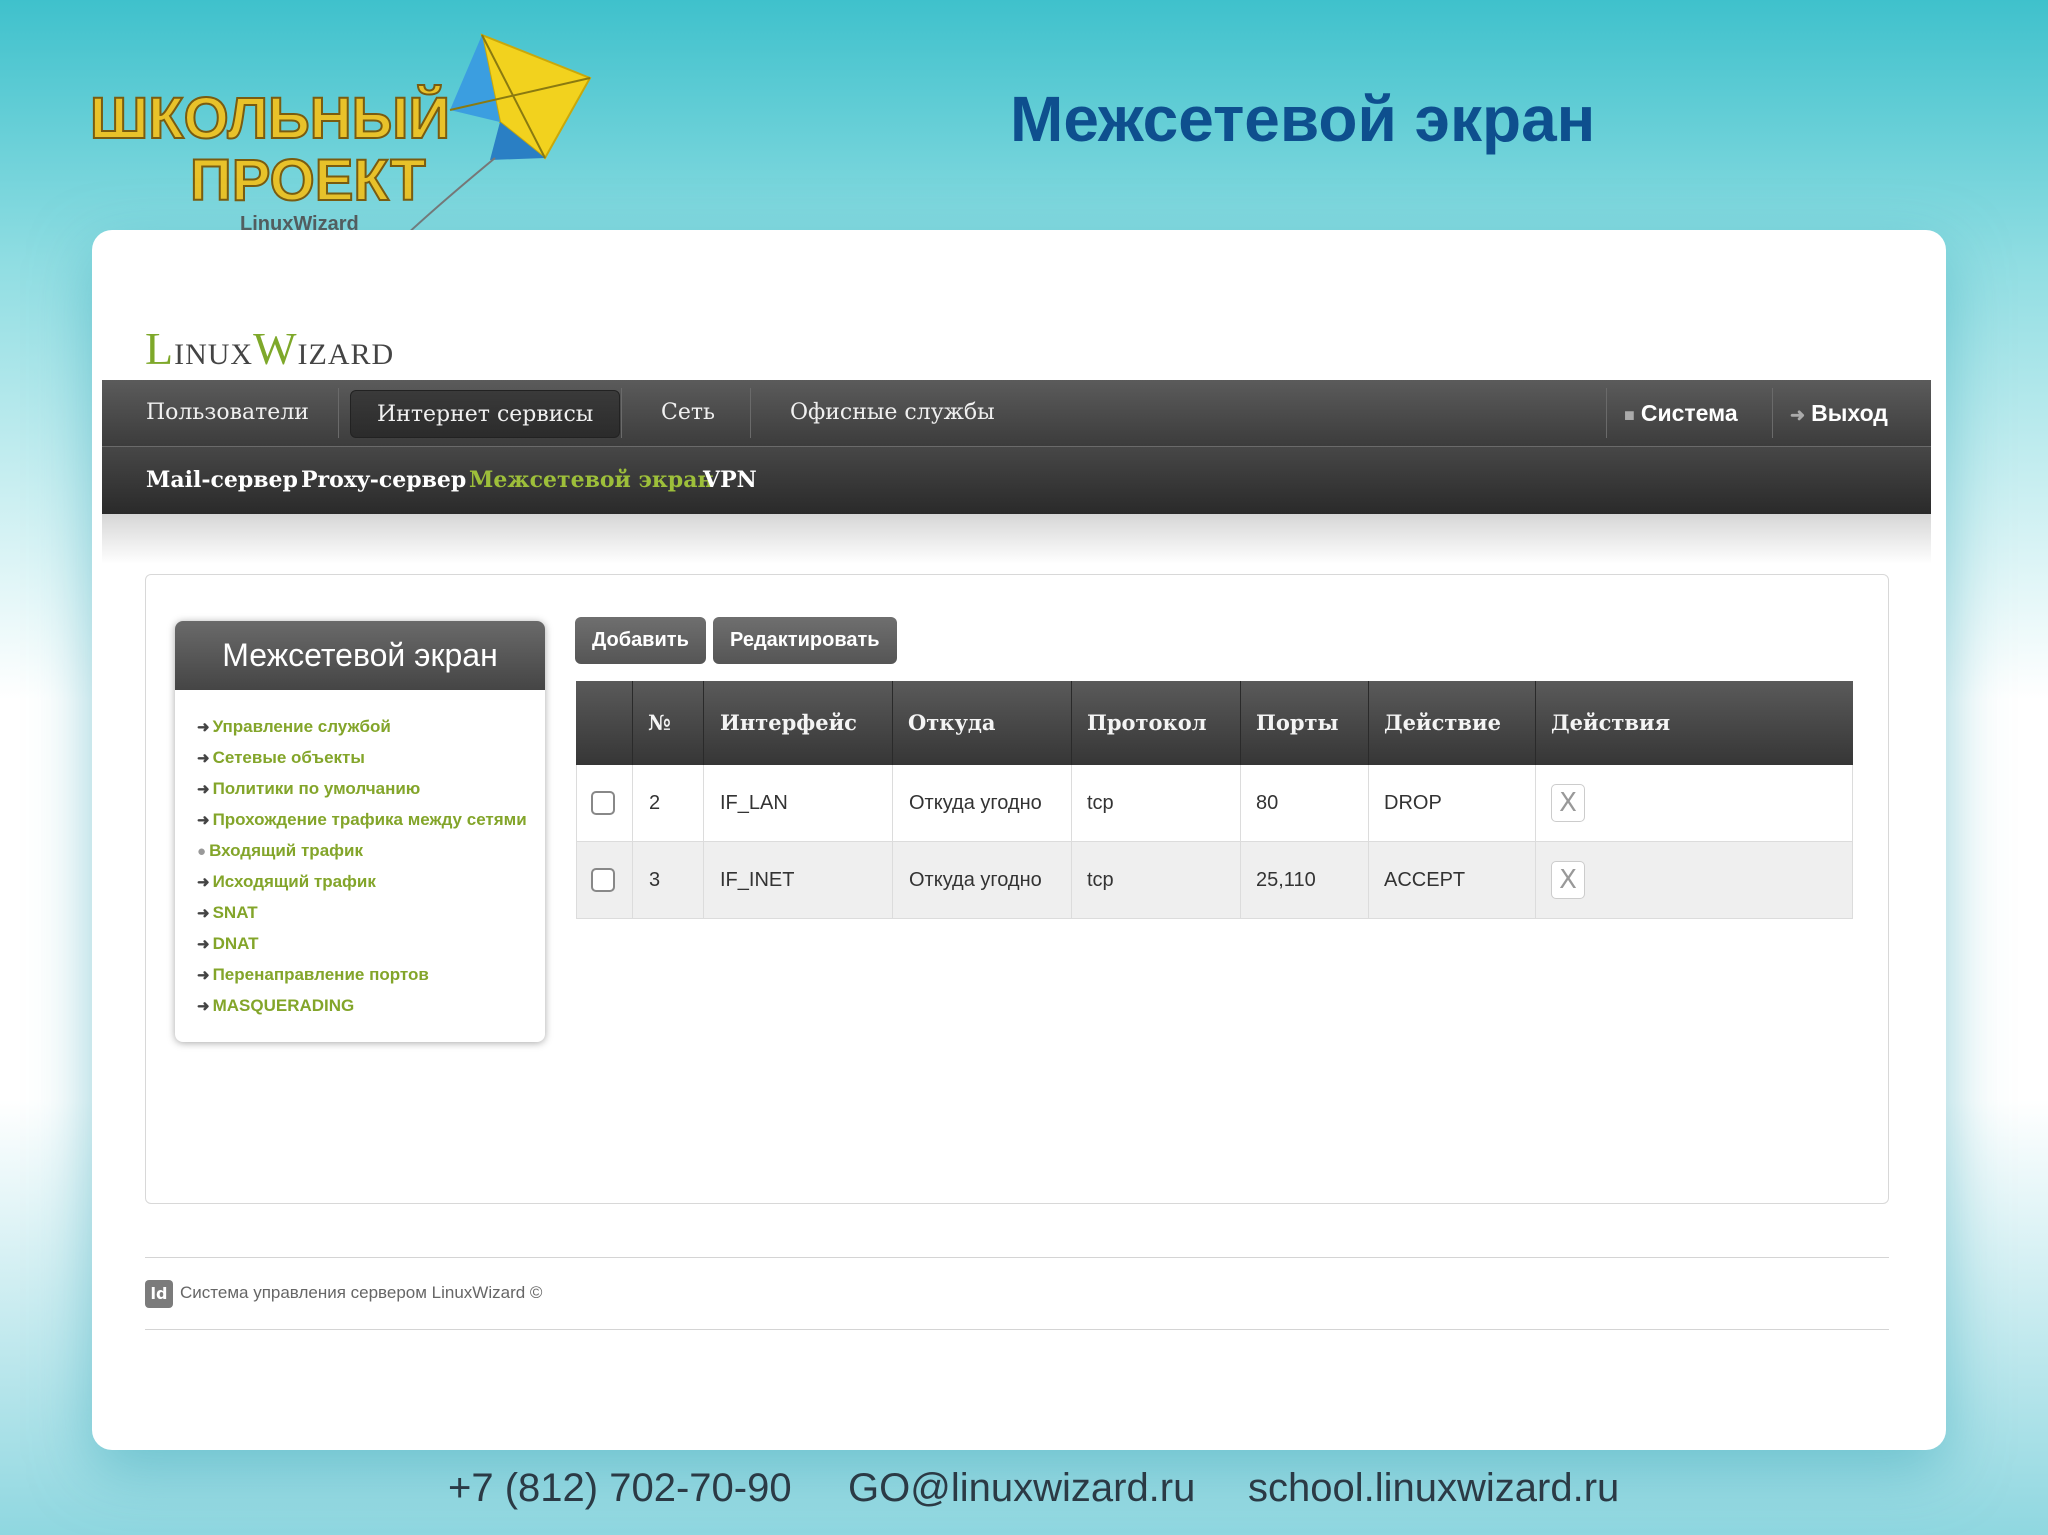  What do you see at coordinates (1434, 1488) in the screenshot?
I see `contact-site: school.linuxwizard.ru` at bounding box center [1434, 1488].